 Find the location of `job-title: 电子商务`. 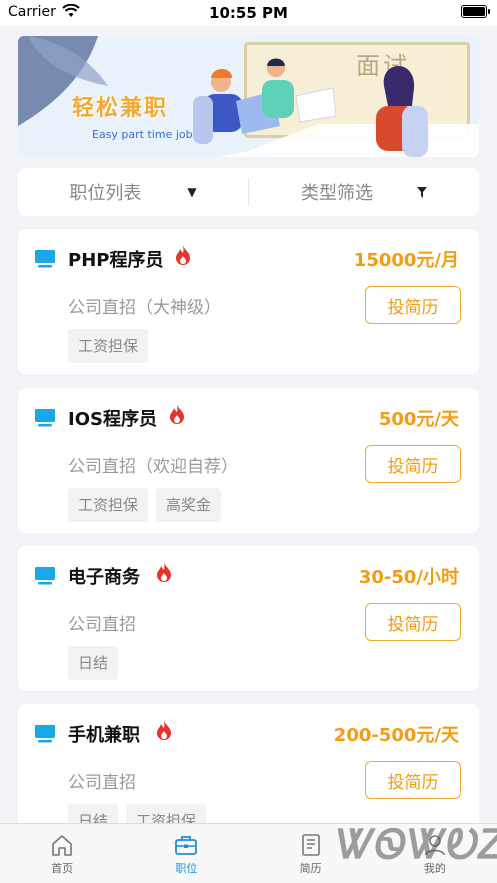

job-title: 电子商务 is located at coordinates (104, 577).